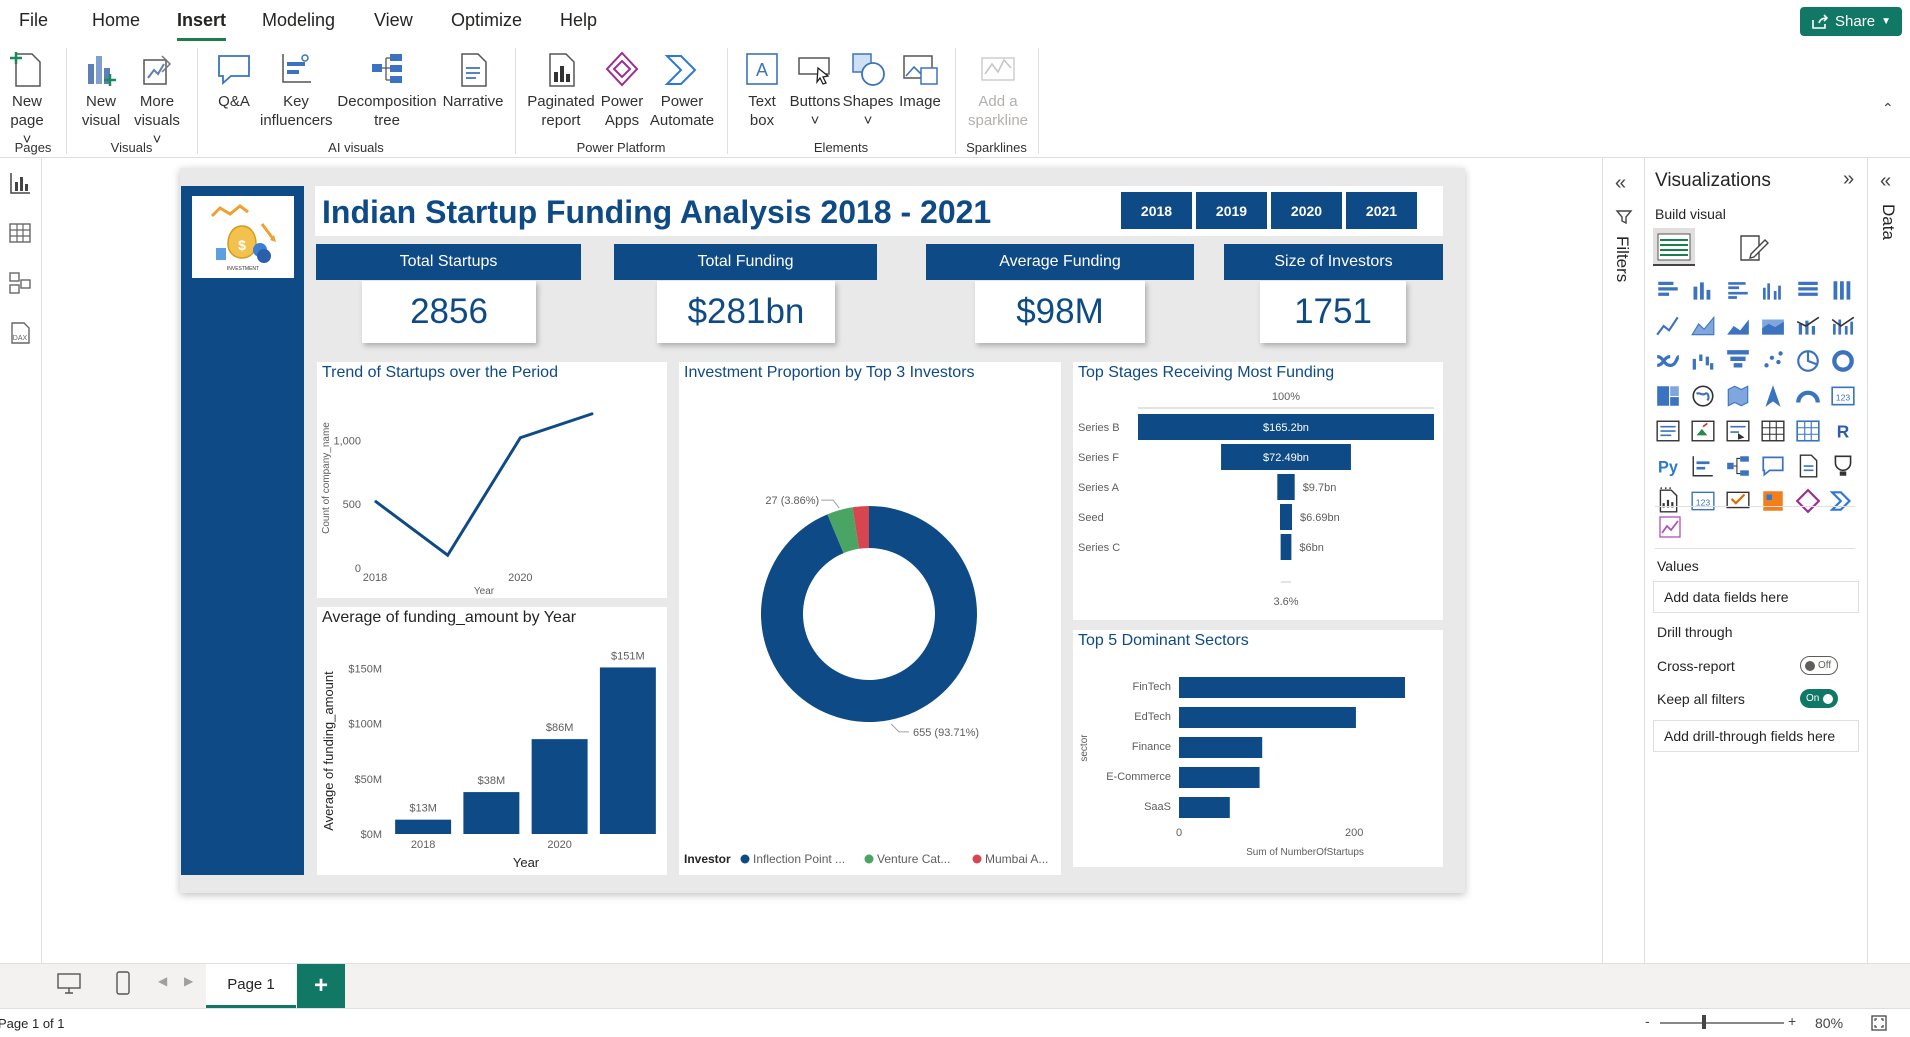  Describe the element at coordinates (1879, 1023) in the screenshot. I see `fit-to-page-icon` at that location.